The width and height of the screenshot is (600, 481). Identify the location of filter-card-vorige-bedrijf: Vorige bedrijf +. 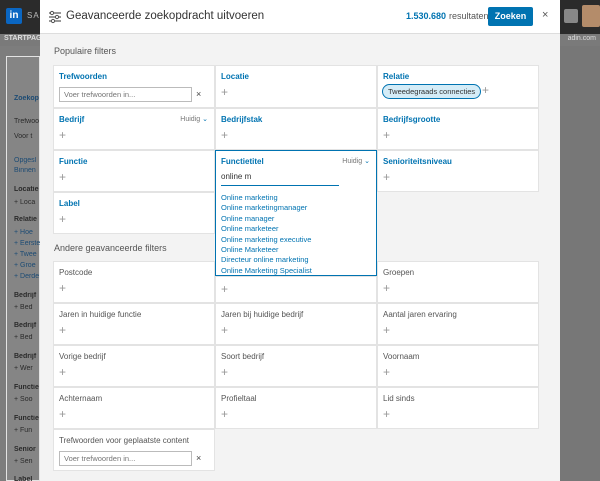
(134, 366).